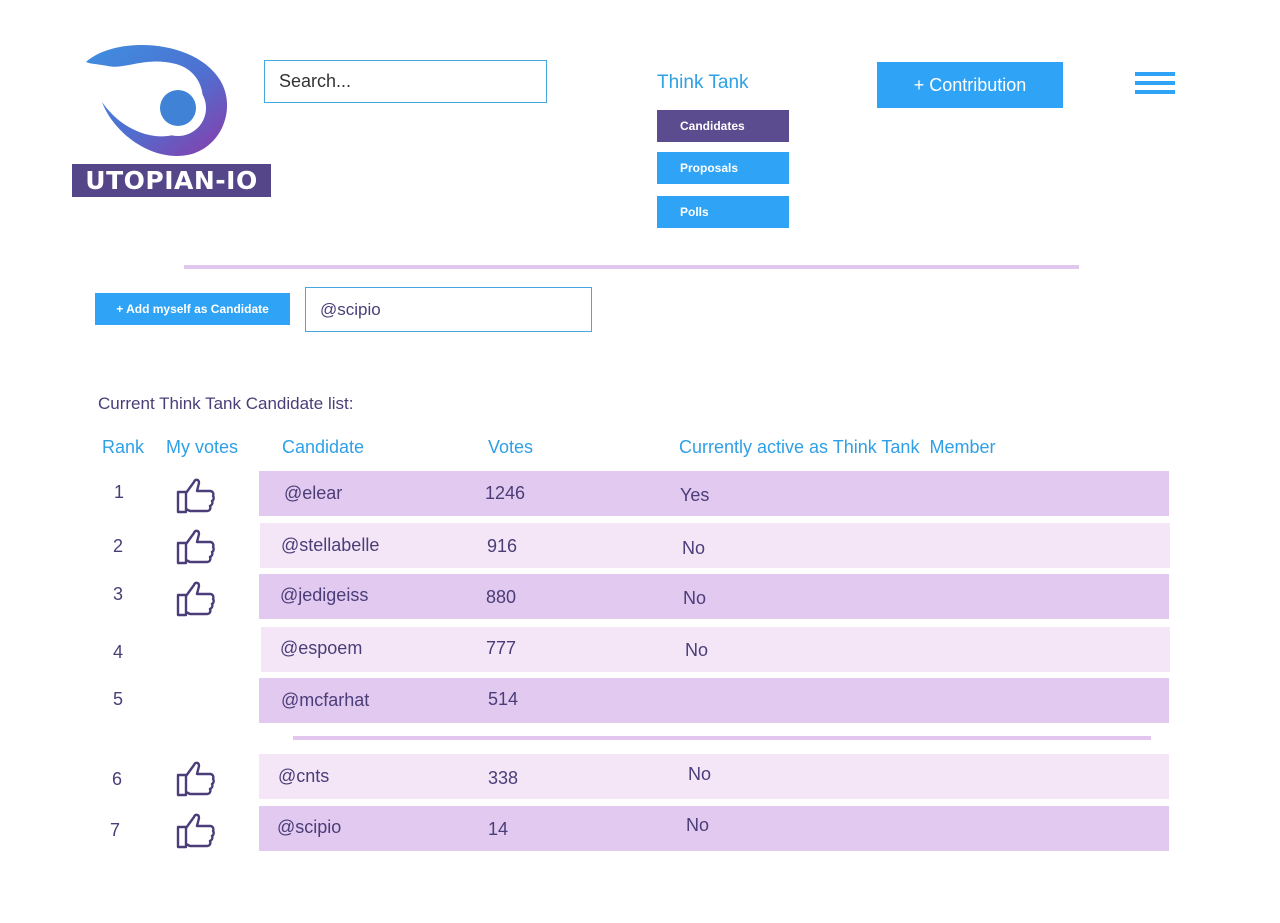 The width and height of the screenshot is (1280, 923). What do you see at coordinates (970, 85) in the screenshot?
I see `contribution-button: + Contribution` at bounding box center [970, 85].